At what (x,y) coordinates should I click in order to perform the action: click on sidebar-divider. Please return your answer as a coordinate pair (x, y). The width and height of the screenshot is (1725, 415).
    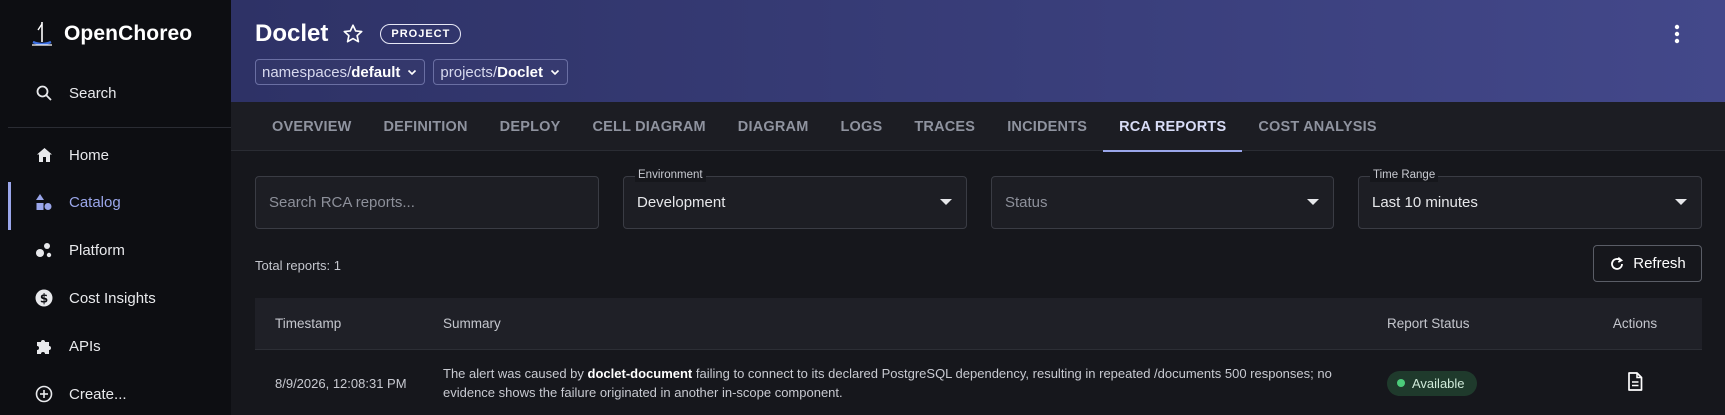
    Looking at the image, I should click on (119, 127).